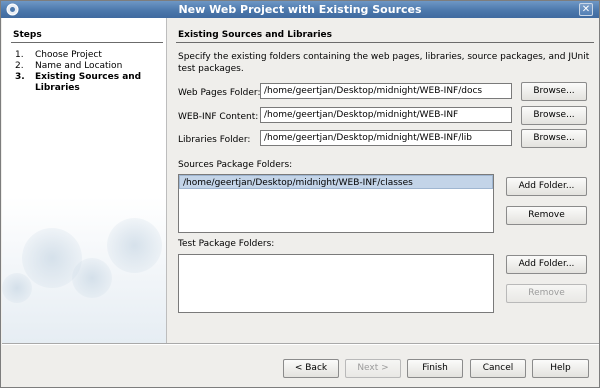 The height and width of the screenshot is (388, 600). What do you see at coordinates (546, 215) in the screenshot?
I see `remove-source-folder-button: Remove` at bounding box center [546, 215].